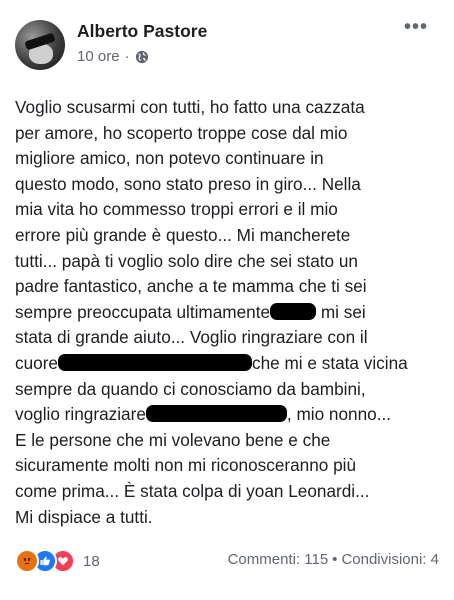  Describe the element at coordinates (80, 414) in the screenshot. I see `line-text: voglio ringraziare` at that location.